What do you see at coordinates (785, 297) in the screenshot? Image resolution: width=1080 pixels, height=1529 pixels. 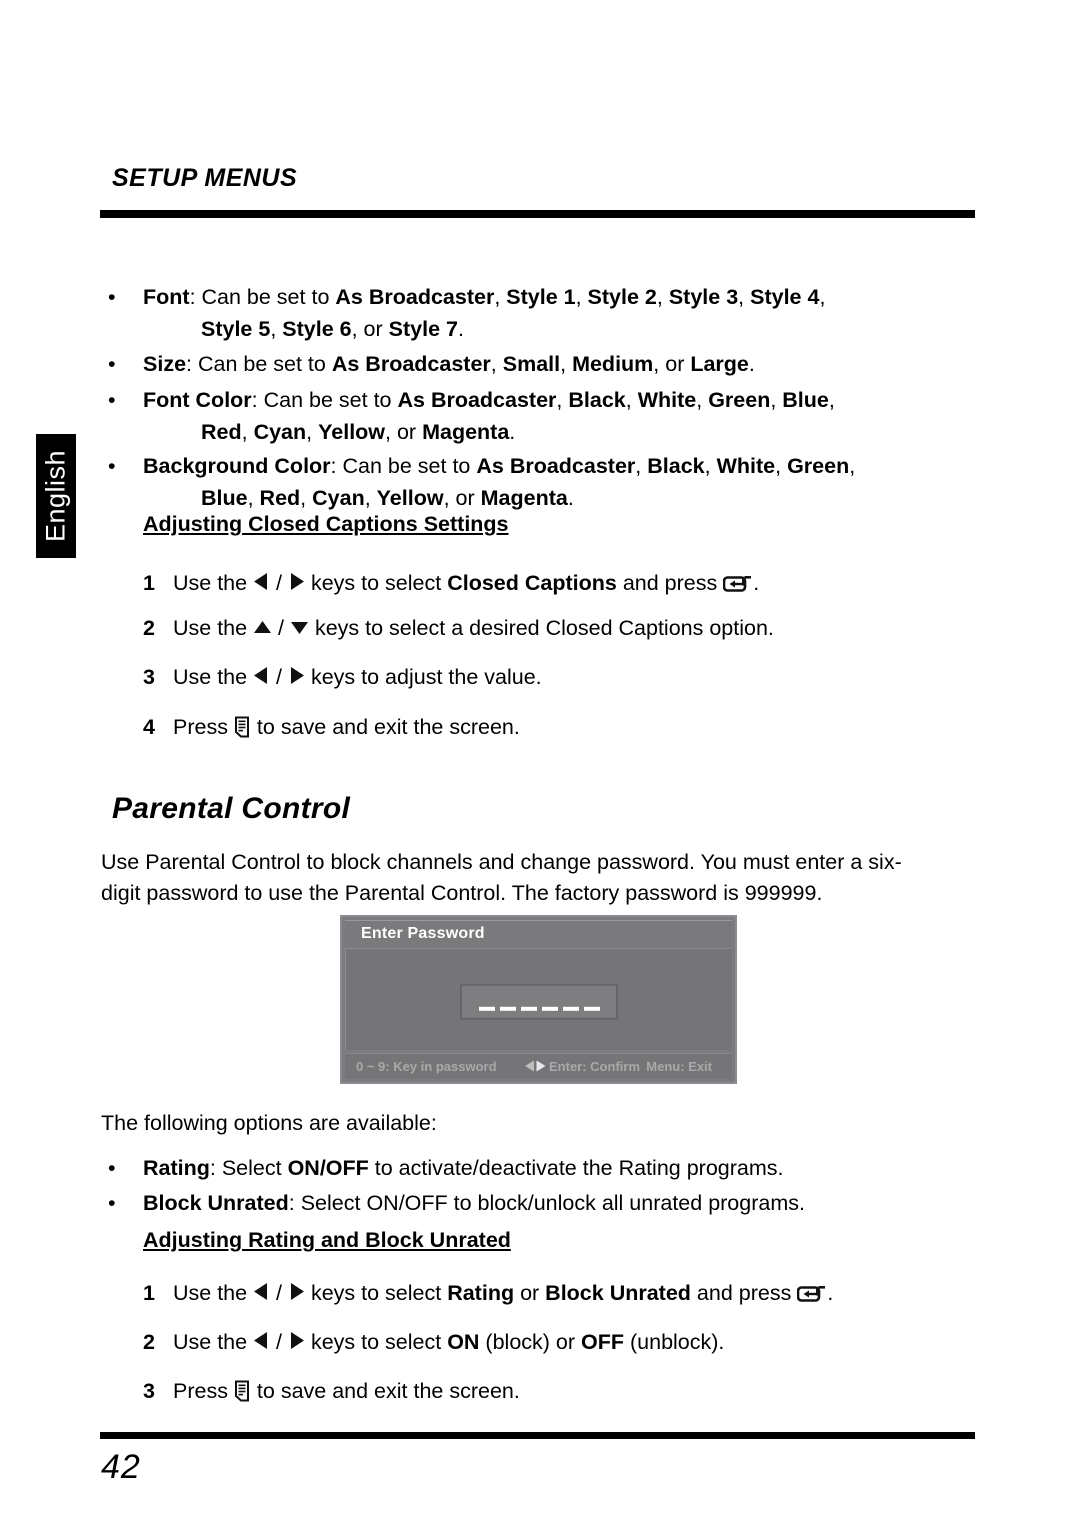 I see `value-style-4: Style 4` at bounding box center [785, 297].